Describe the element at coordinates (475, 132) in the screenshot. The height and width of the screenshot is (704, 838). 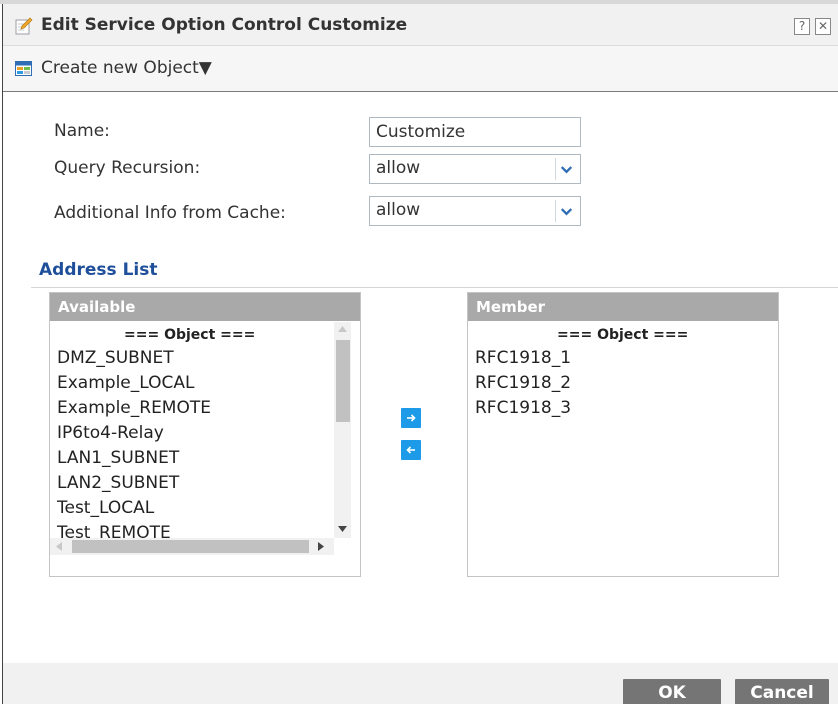
I see `name-field` at that location.